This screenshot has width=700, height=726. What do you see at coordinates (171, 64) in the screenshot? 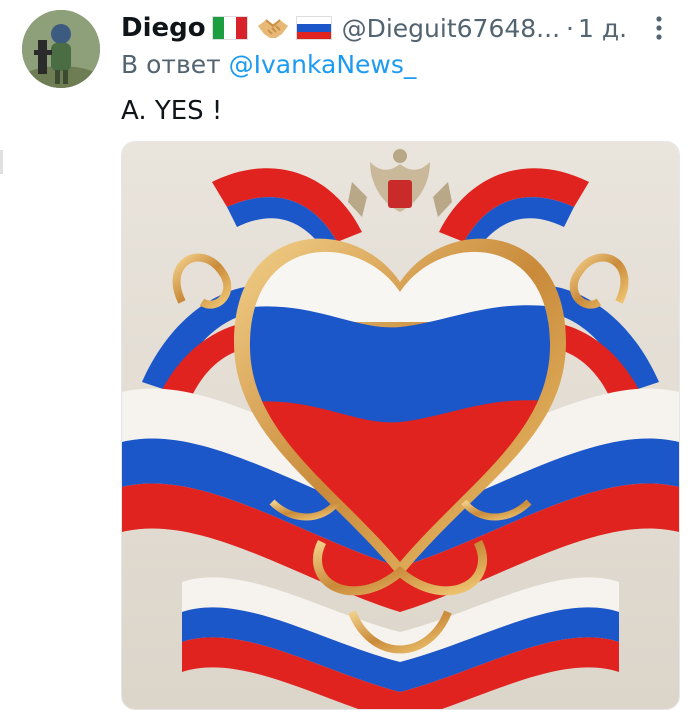
I see `reply-prefix: В ответ` at bounding box center [171, 64].